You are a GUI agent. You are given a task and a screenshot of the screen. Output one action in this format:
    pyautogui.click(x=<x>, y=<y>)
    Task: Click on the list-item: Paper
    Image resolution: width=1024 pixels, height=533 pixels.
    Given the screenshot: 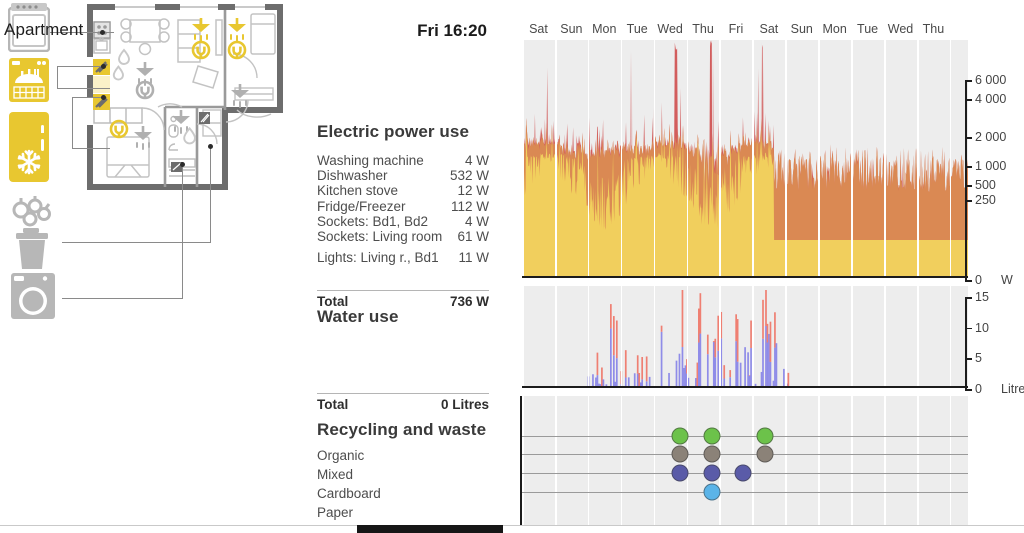 What is the action you would take?
    pyautogui.click(x=335, y=512)
    